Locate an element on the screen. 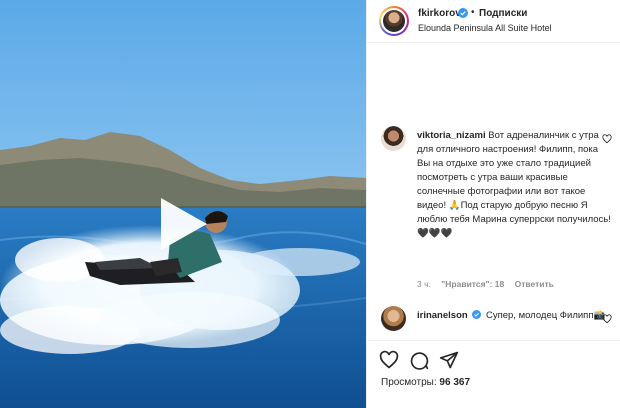  comment-text: irinanelson Супер, молодец Филипп📸 is located at coordinates (515, 316).